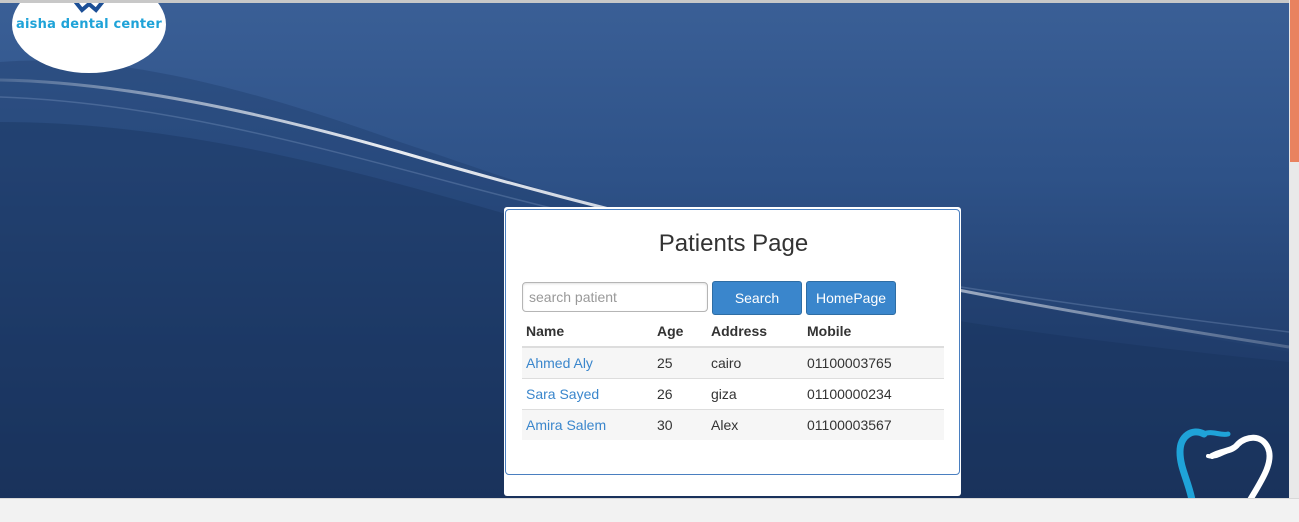 The height and width of the screenshot is (522, 1299). I want to click on table-header-row: Name Age Address Mobile, so click(733, 332).